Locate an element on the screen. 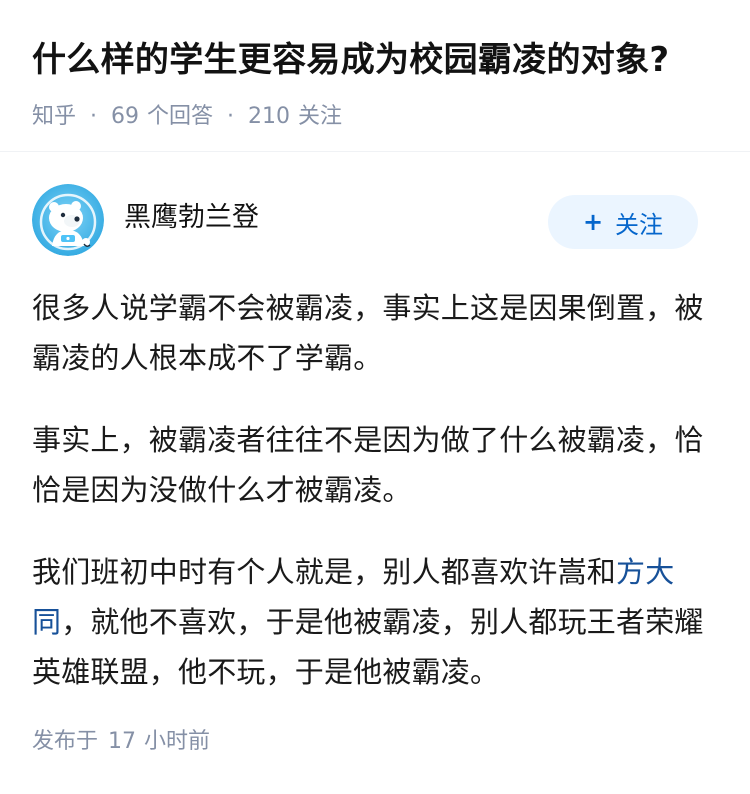 This screenshot has width=750, height=794. answer-text: 我们班初中时有个人就是，别人都喜欢许嵩和 is located at coordinates (324, 572).